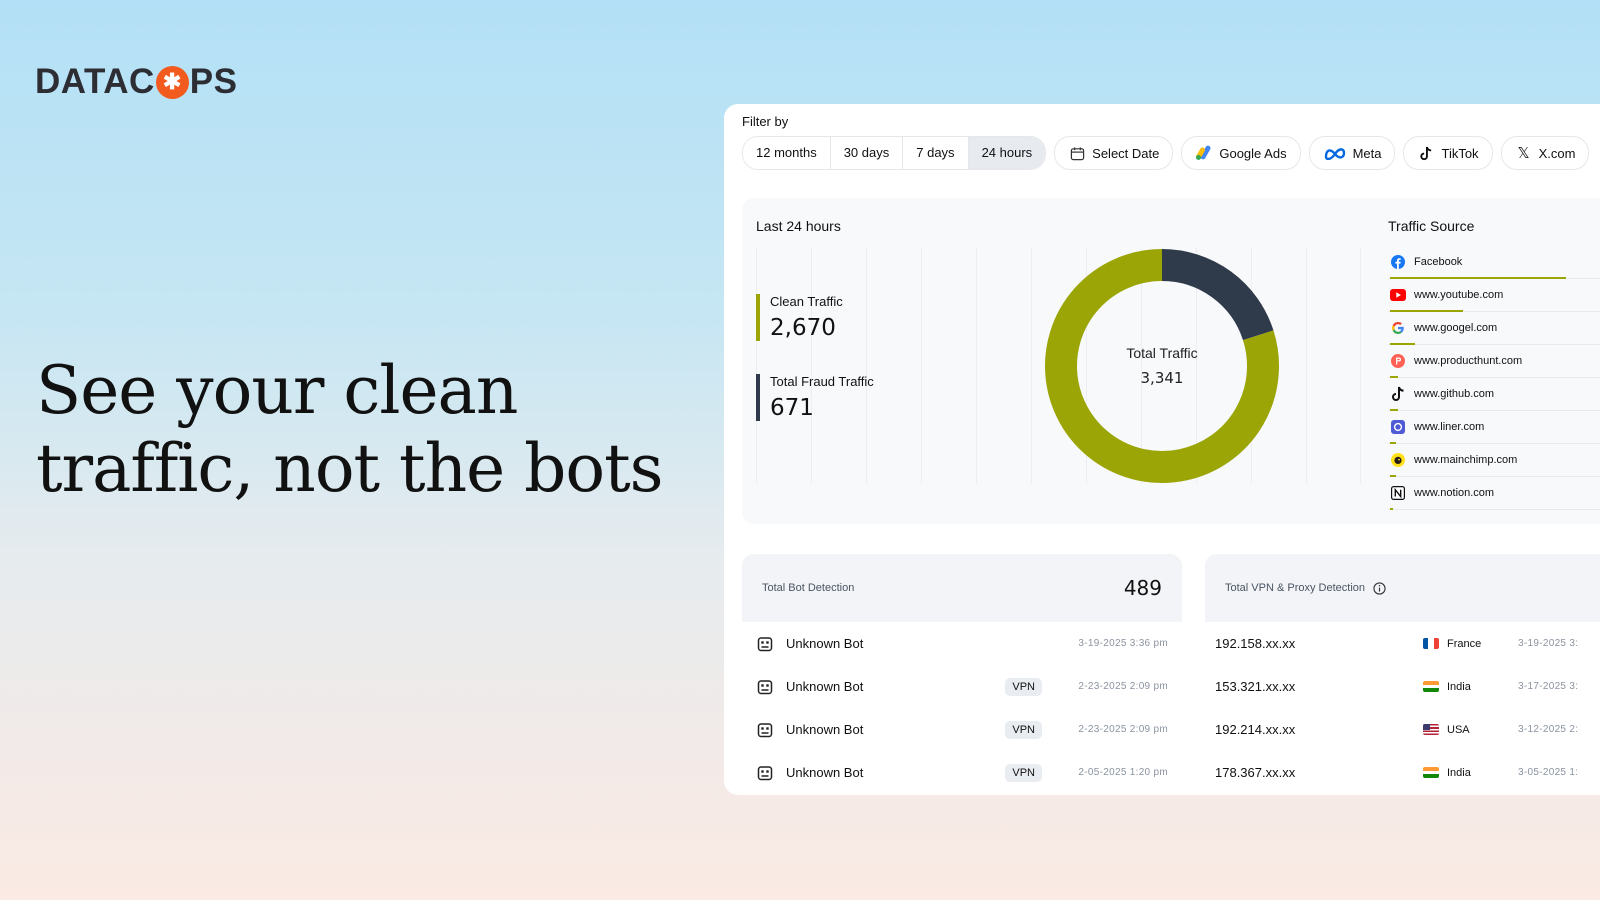 The width and height of the screenshot is (1600, 900). I want to click on logo-text-pre: DATAC, so click(95, 81).